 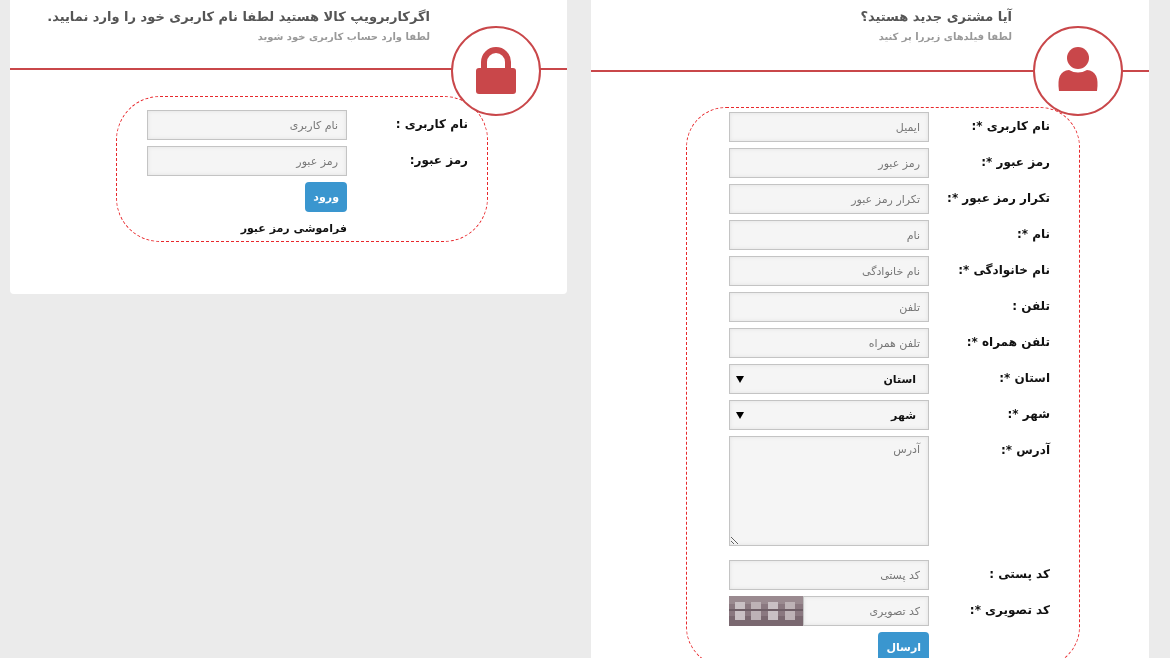 What do you see at coordinates (829, 491) in the screenshot?
I see `address-field: آدرس` at bounding box center [829, 491].